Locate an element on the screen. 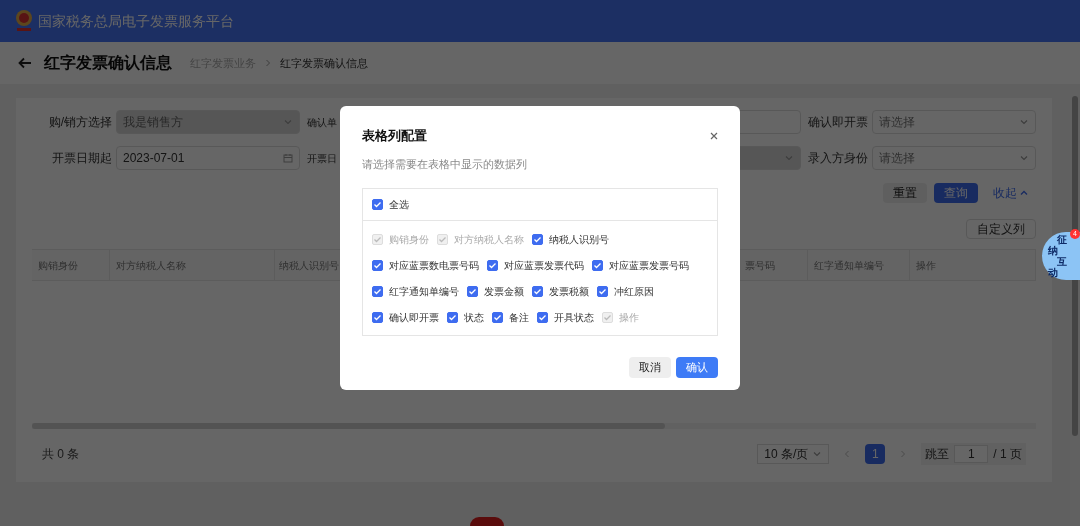 Image resolution: width=1080 pixels, height=526 pixels. field-label: 购/销方选择 is located at coordinates (79, 122).